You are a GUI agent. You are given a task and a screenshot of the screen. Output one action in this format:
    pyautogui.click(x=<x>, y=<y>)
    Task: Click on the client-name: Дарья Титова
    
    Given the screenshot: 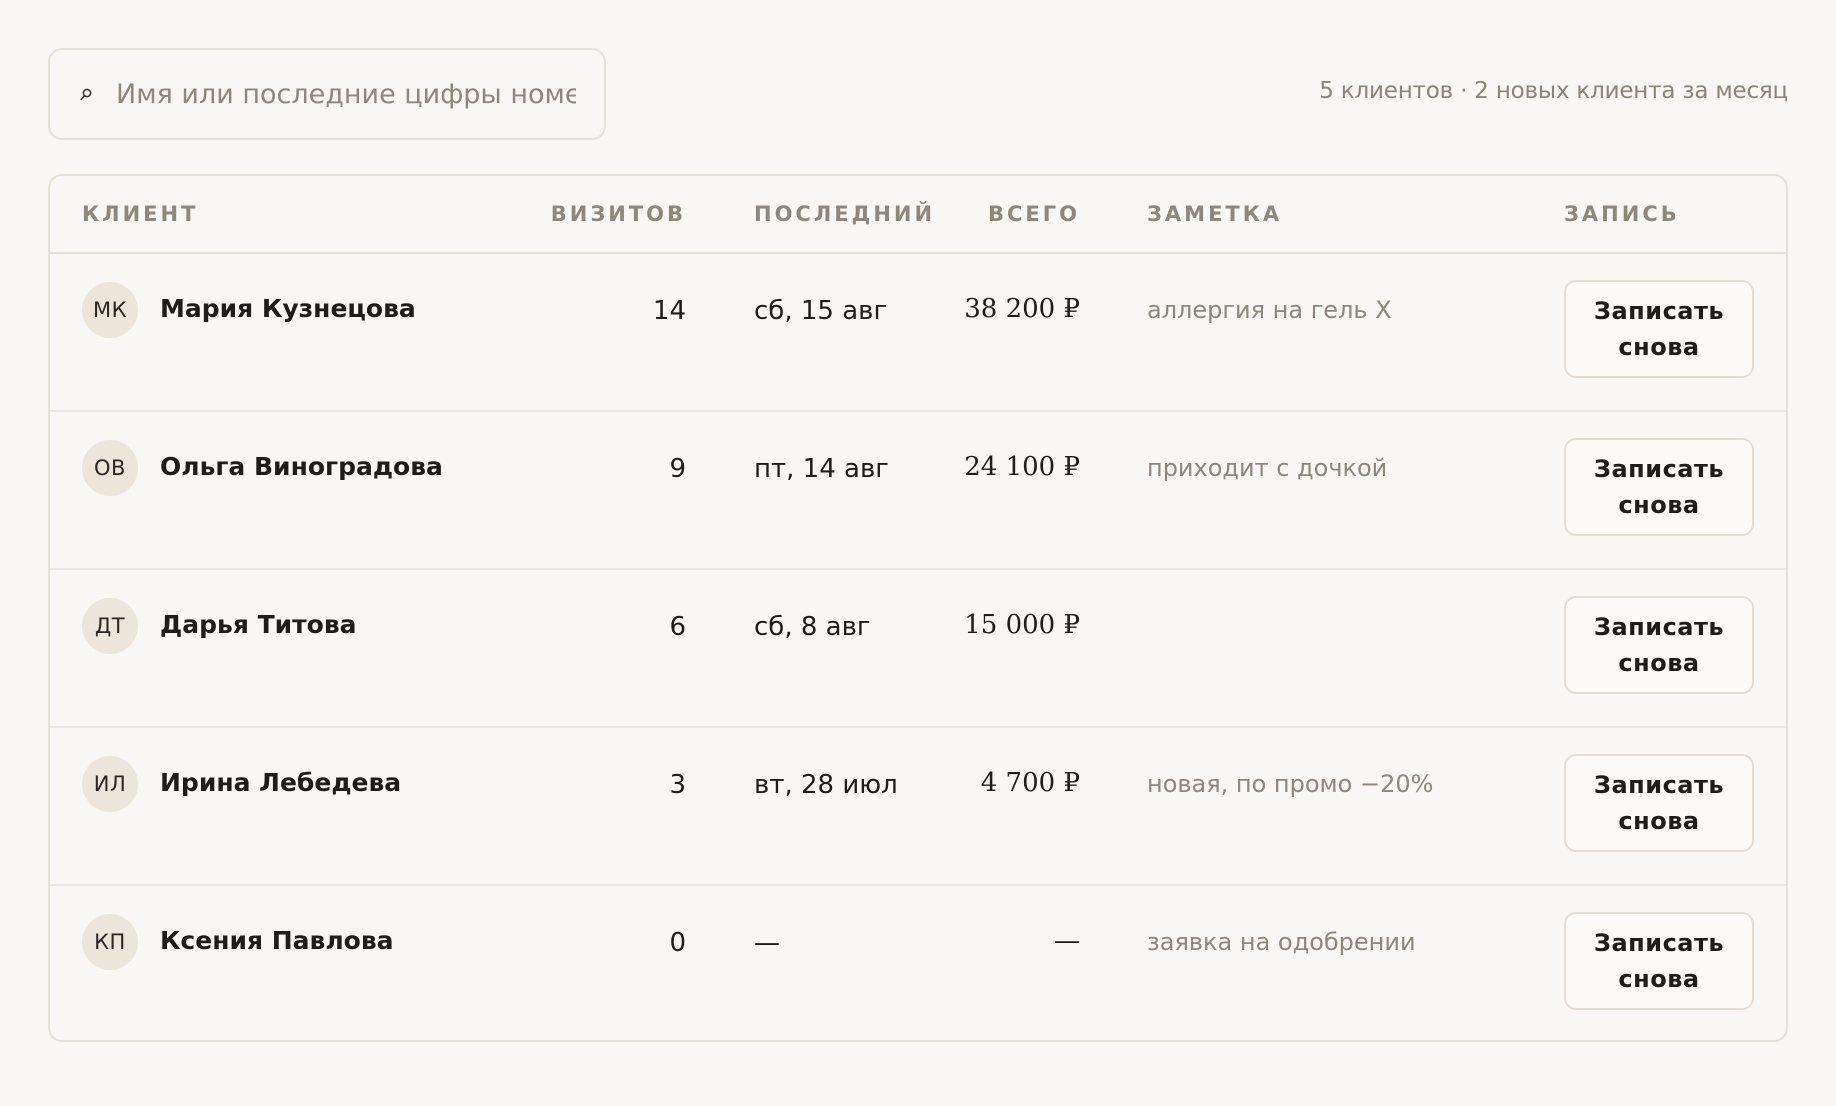 What is the action you would take?
    pyautogui.click(x=258, y=624)
    